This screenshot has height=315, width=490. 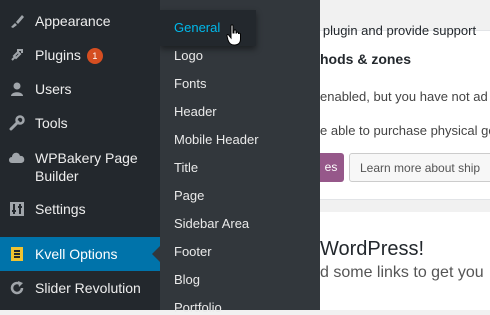 I want to click on sidebar-item-settings: Settings, so click(x=80, y=209).